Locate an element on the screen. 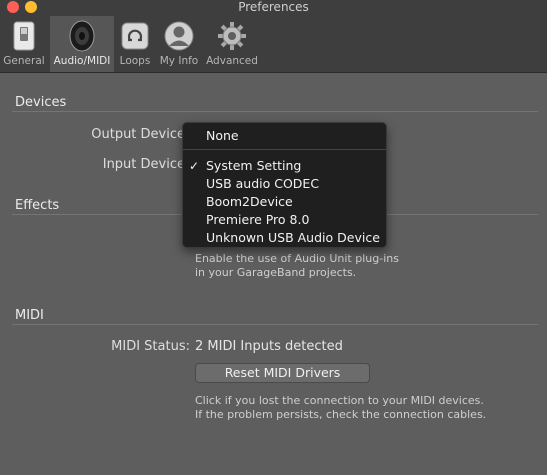  midi-status-value: 2 MIDI Inputs detected is located at coordinates (269, 346).